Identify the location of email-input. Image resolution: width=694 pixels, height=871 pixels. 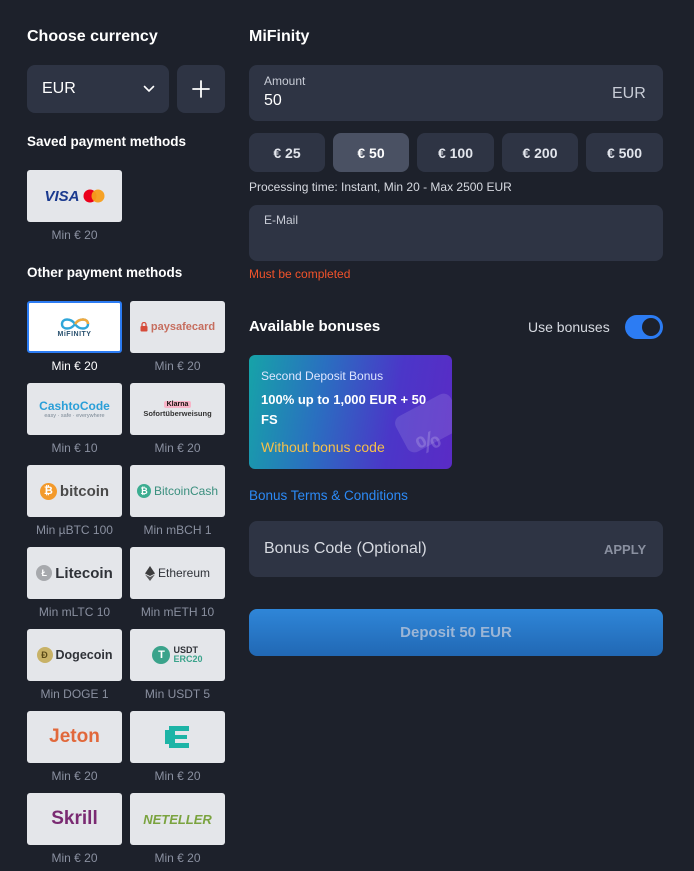
(459, 241).